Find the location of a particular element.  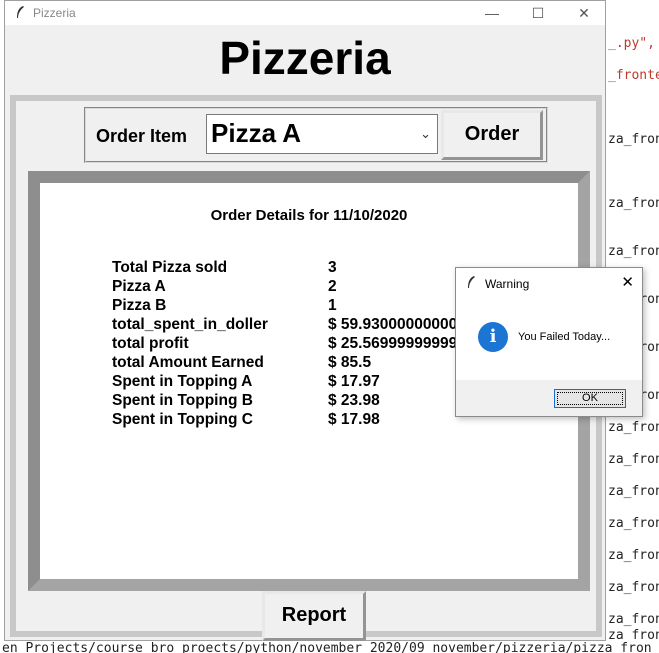

chevron-down-icon: ⌄ is located at coordinates (425, 134).